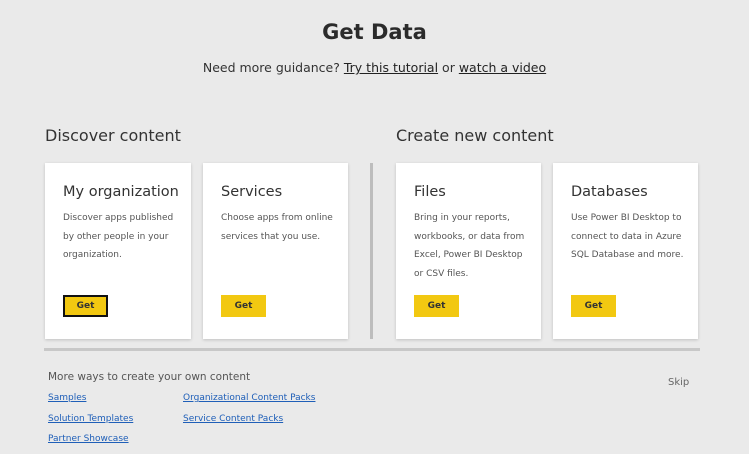  What do you see at coordinates (372, 349) in the screenshot?
I see `bottom-divider` at bounding box center [372, 349].